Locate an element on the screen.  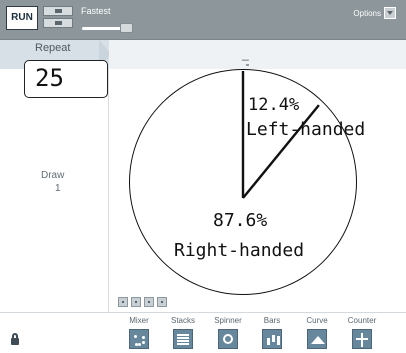
device-counter-label: Counter is located at coordinates (362, 320).